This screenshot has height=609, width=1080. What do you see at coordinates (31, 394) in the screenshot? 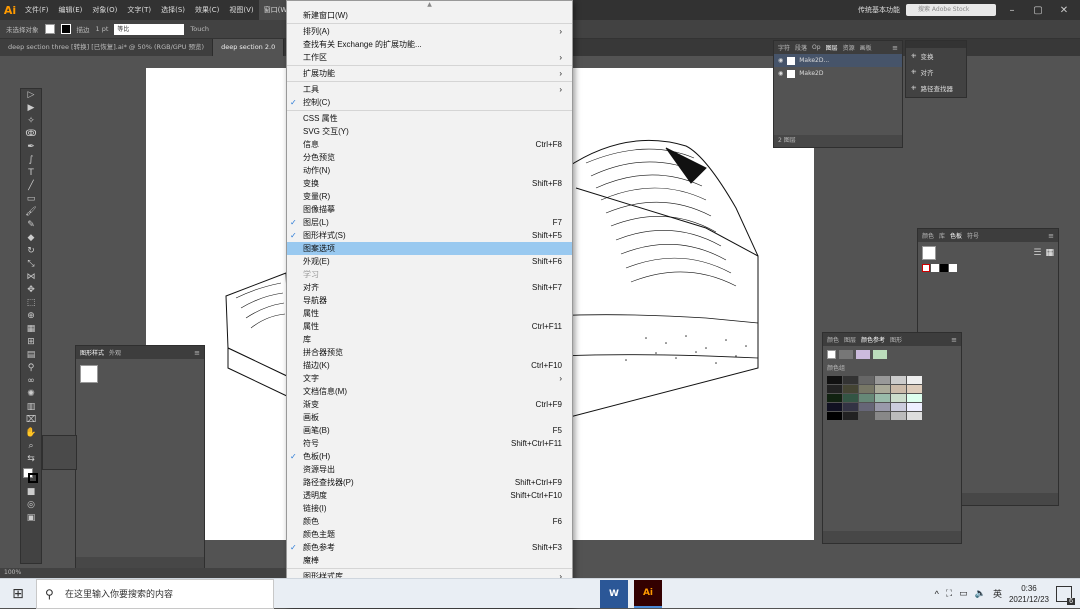
I see `symbol-sprayer-tool-icon: ✺` at bounding box center [31, 394].